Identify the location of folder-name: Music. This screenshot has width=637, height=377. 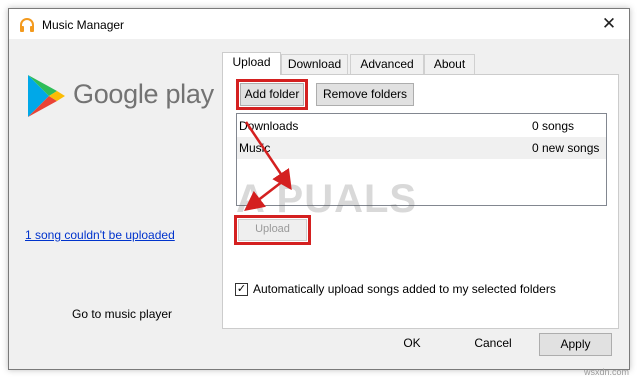
(255, 148).